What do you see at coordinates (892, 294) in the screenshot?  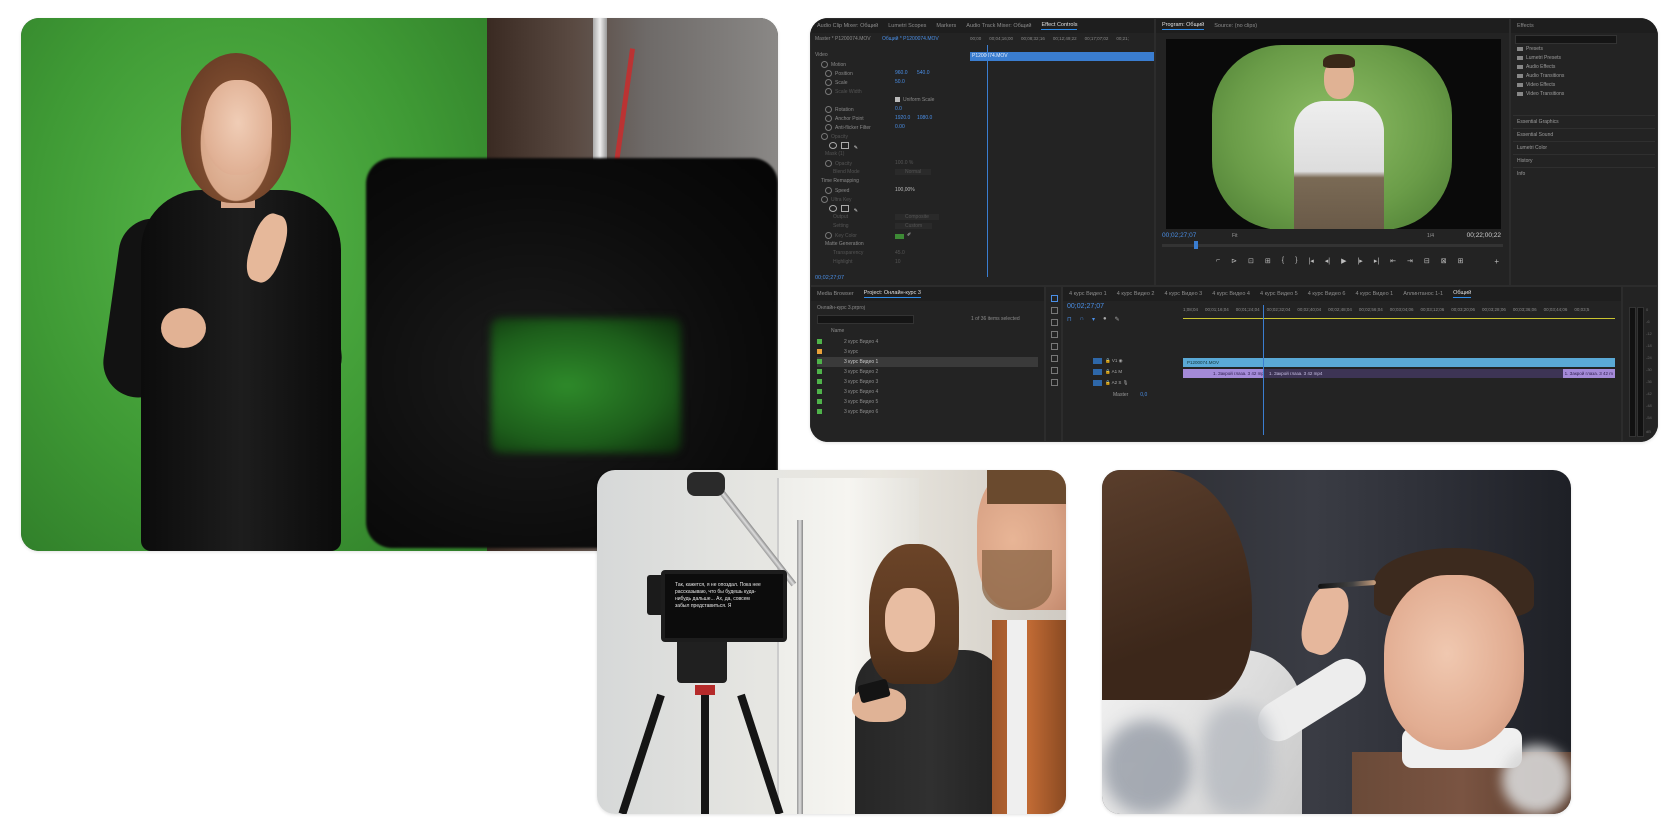 I see `tab-project: Project: Онлайн-курс 3` at bounding box center [892, 294].